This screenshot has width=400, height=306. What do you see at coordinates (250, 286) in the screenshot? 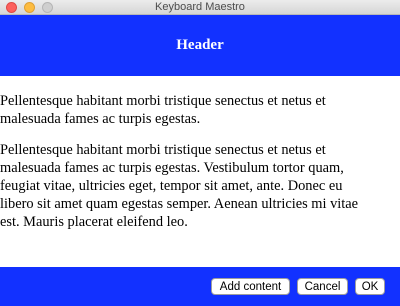
I see `add-content-button: Add content` at bounding box center [250, 286].